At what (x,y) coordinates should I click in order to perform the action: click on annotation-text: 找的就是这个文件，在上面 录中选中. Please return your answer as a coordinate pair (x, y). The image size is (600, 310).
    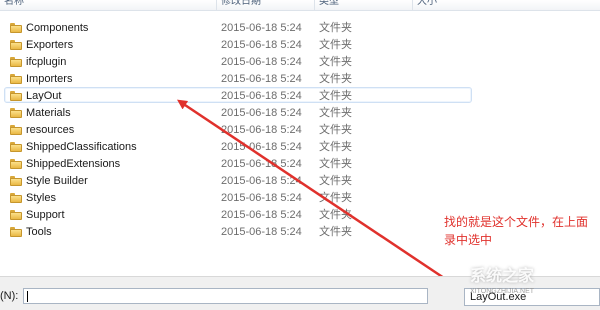
    Looking at the image, I should click on (522, 231).